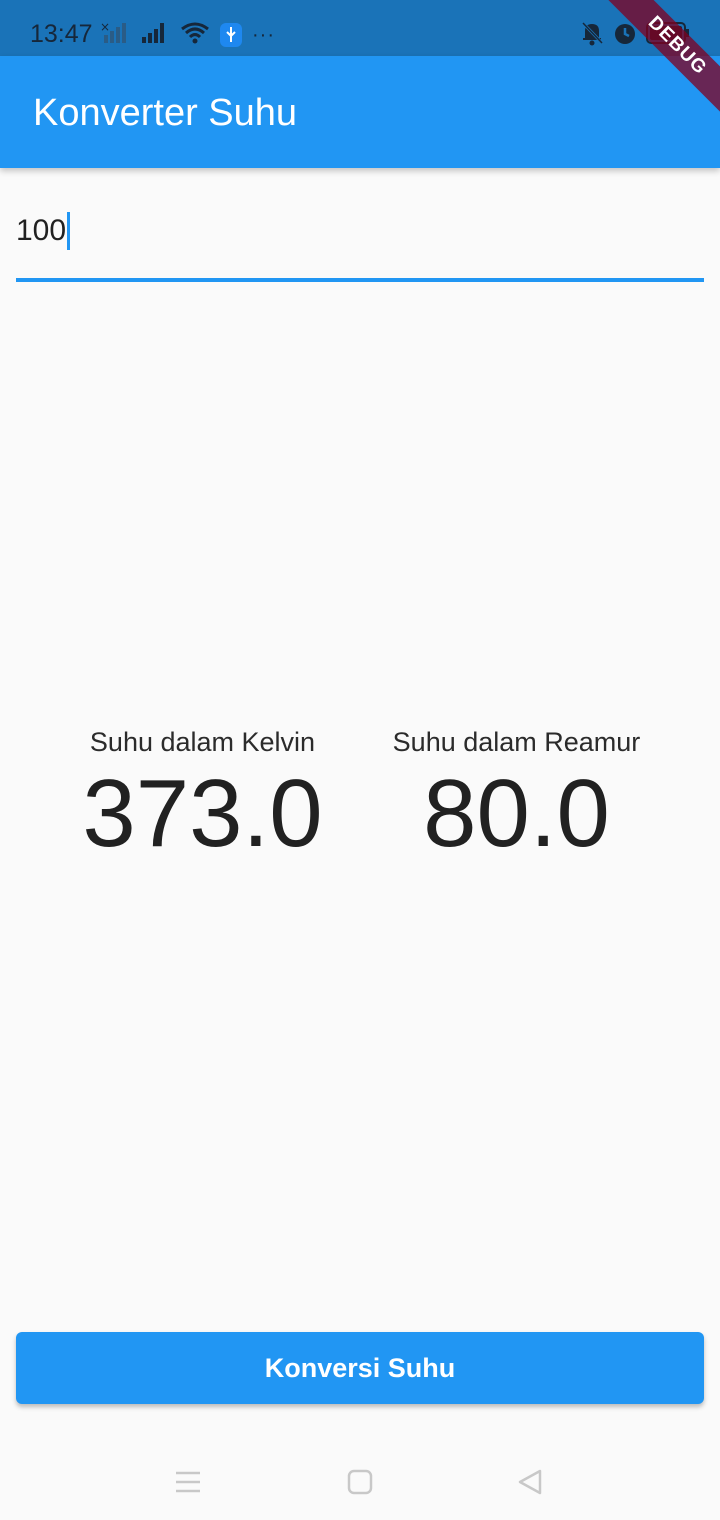 This screenshot has height=1520, width=720. What do you see at coordinates (202, 813) in the screenshot?
I see `kelvin-value: 373.0` at bounding box center [202, 813].